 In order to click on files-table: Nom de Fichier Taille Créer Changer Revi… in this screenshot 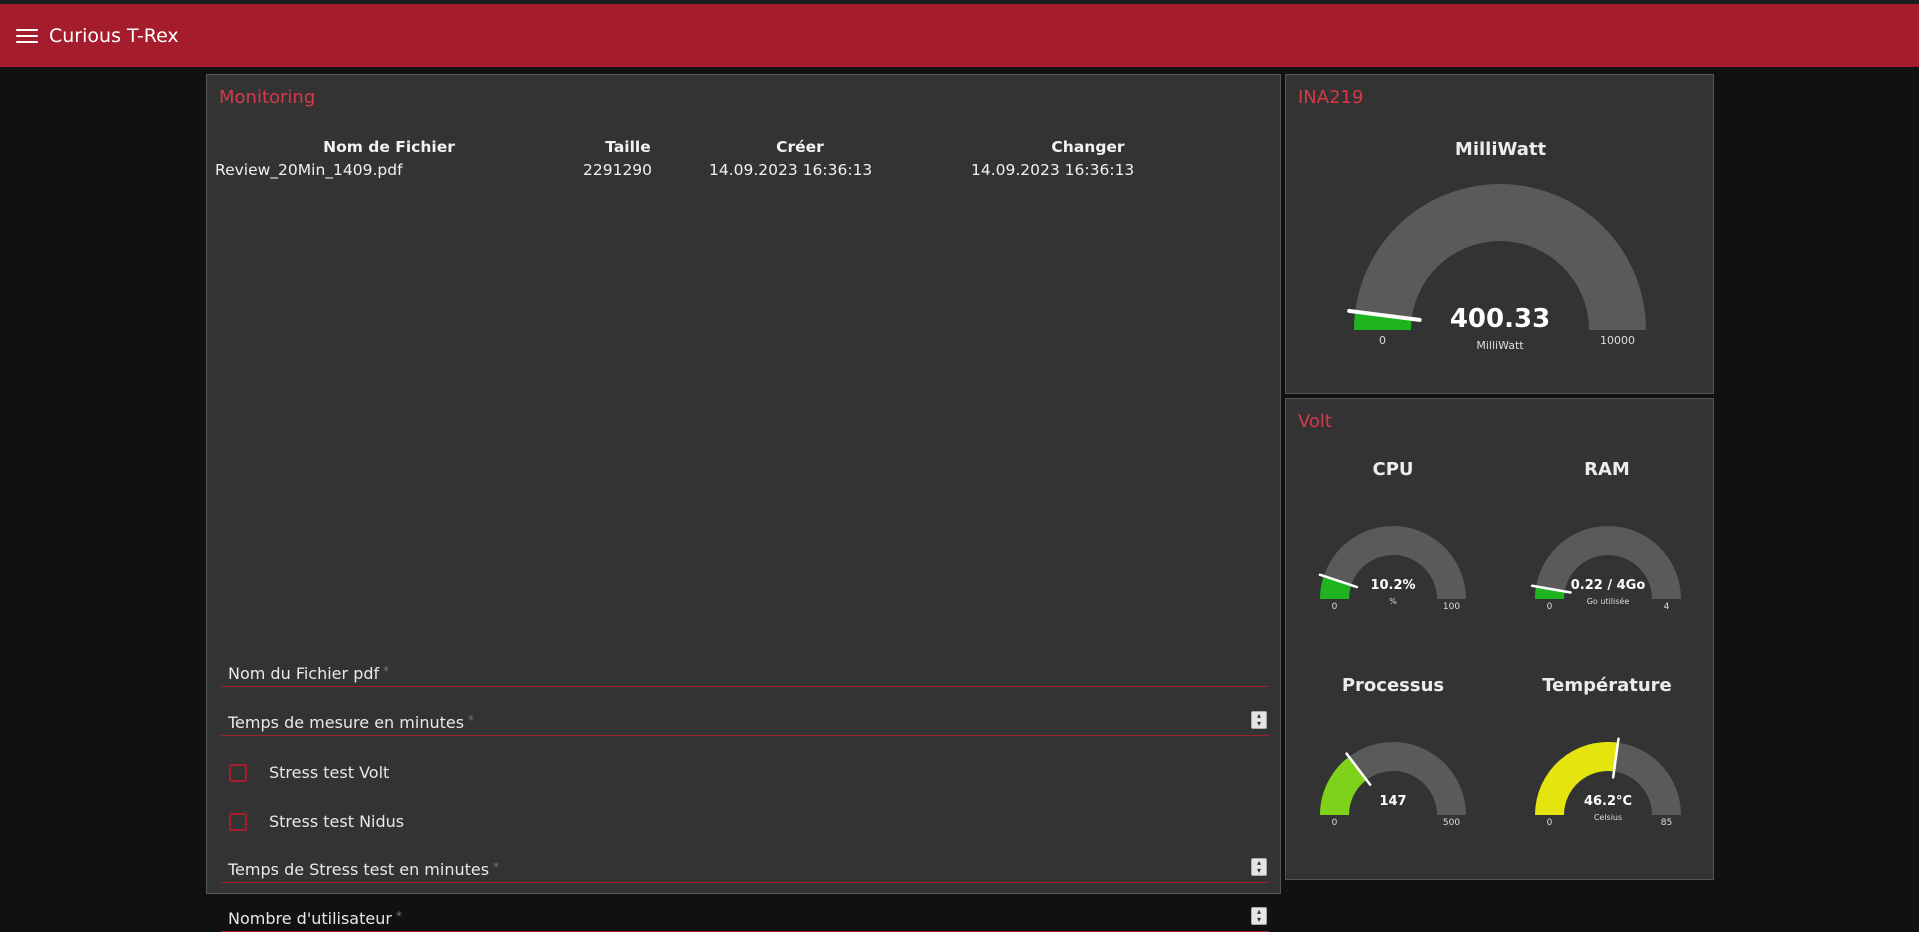, I will do `click(742, 158)`.